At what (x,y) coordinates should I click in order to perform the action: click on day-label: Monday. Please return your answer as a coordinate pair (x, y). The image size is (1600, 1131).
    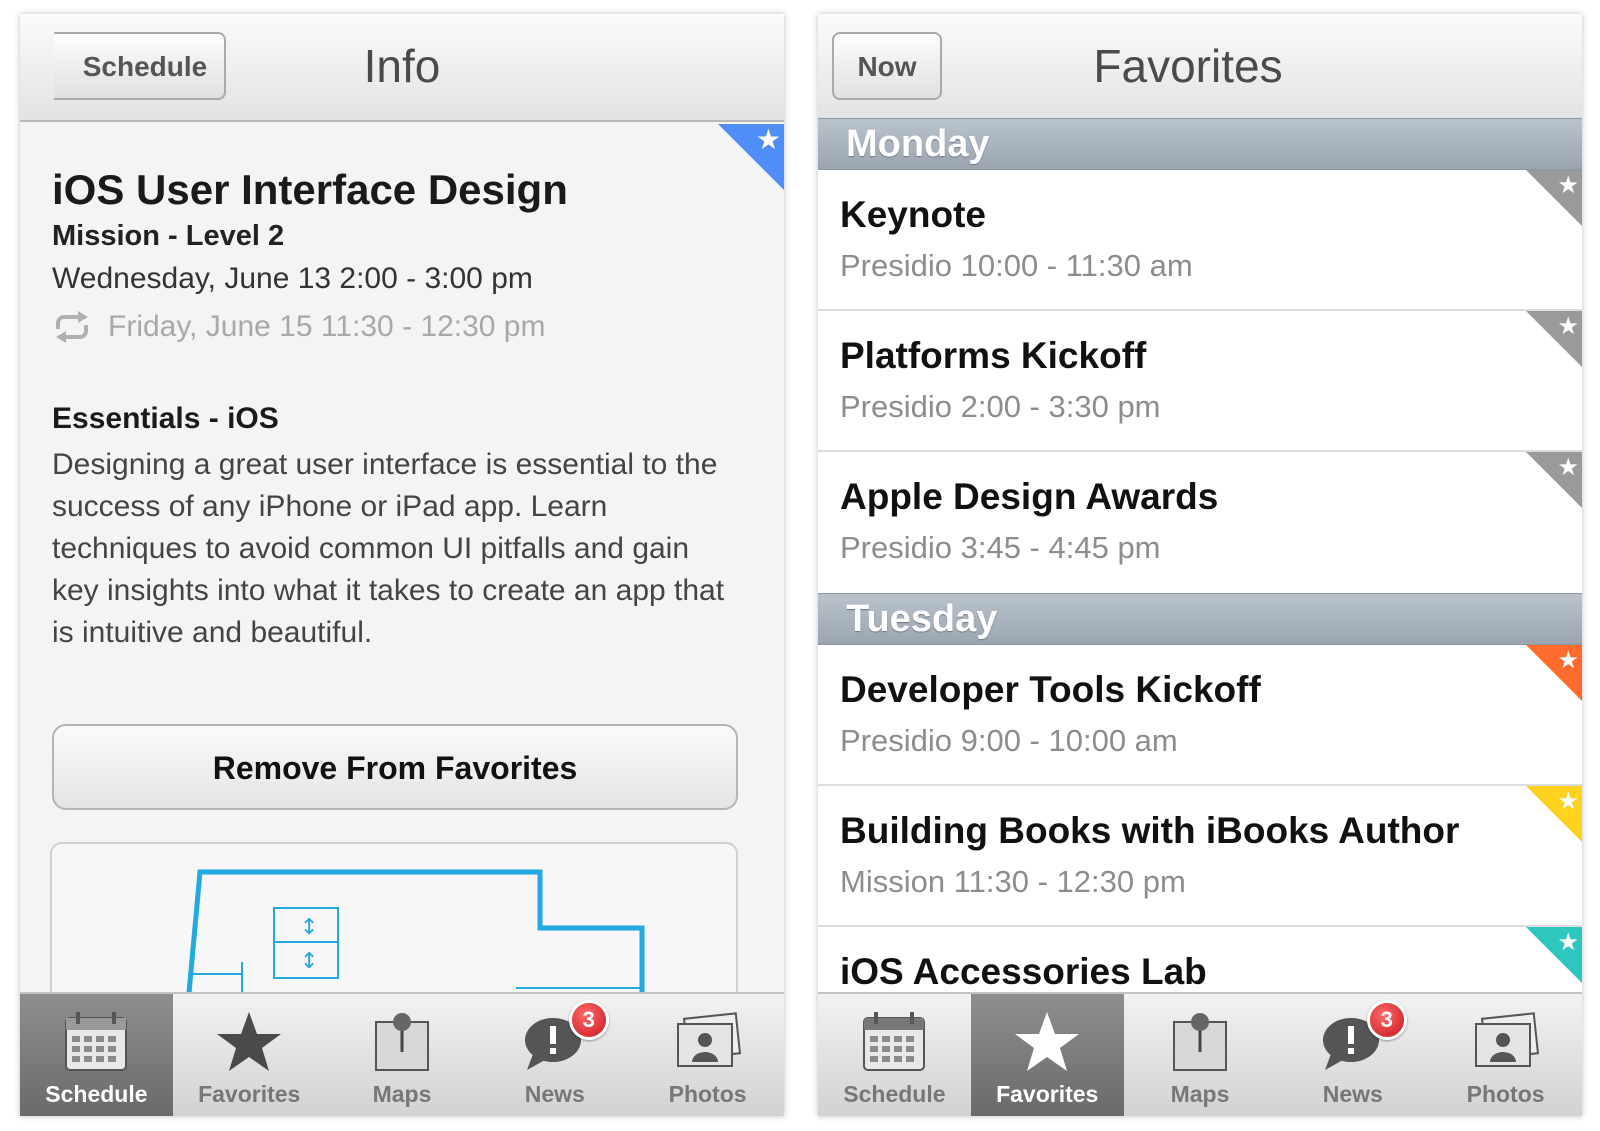
    Looking at the image, I should click on (918, 144).